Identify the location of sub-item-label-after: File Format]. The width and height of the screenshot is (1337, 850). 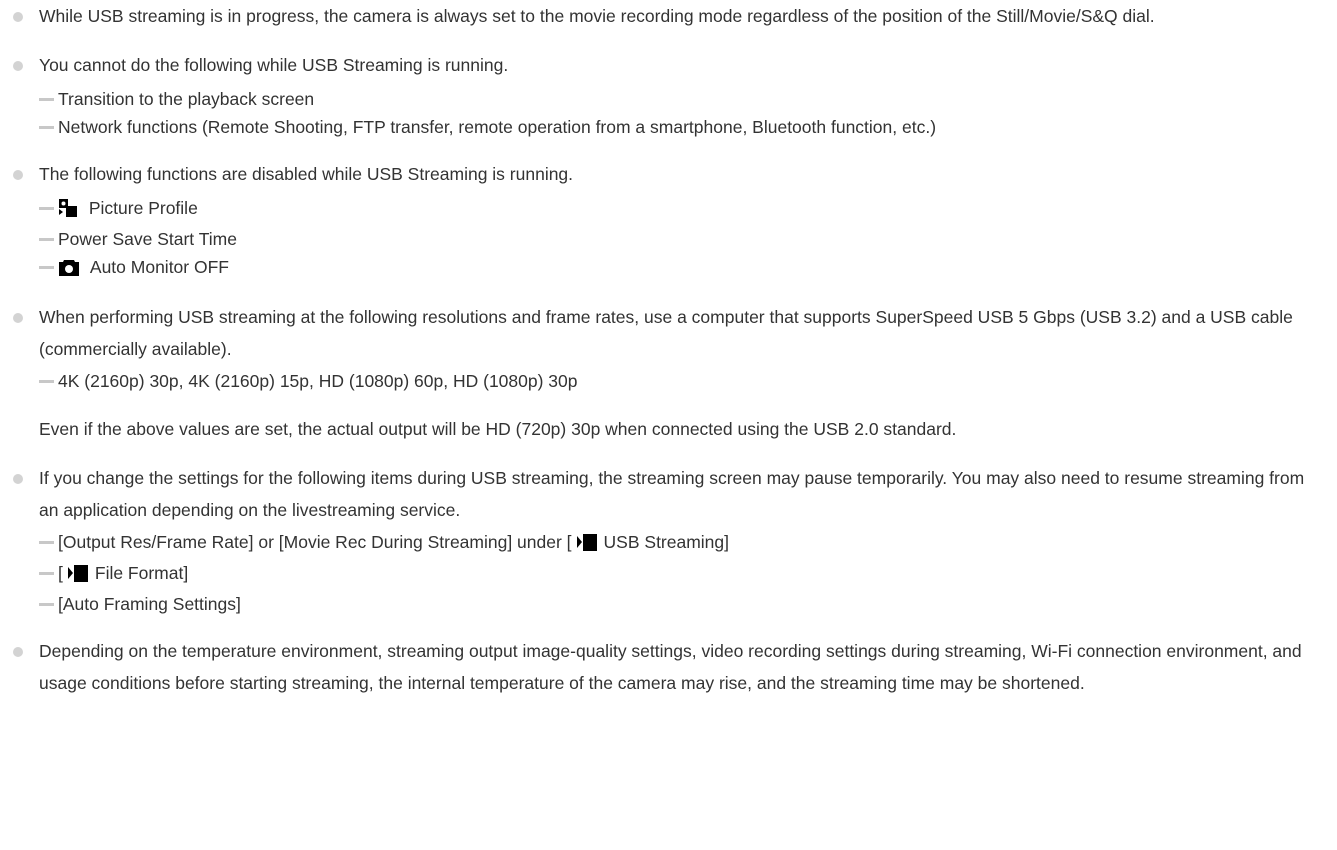
(141, 573).